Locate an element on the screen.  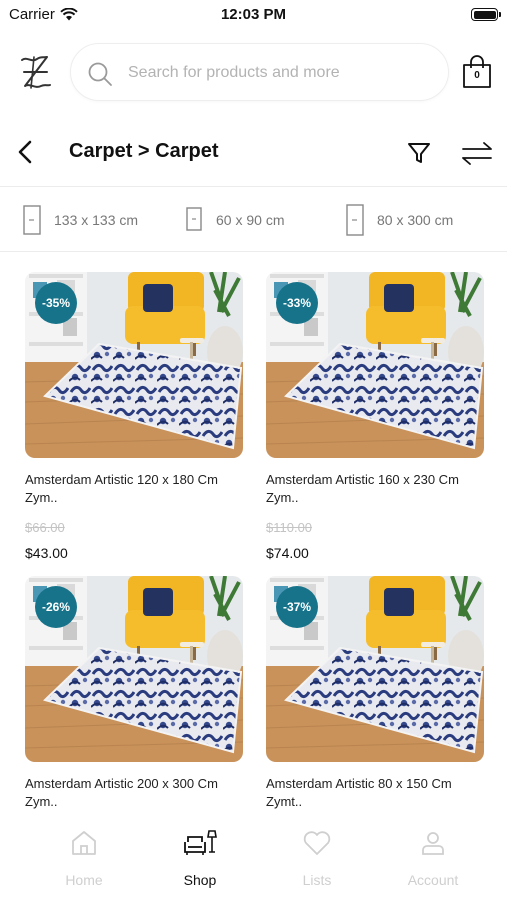
tab-home: Home is located at coordinates (84, 858).